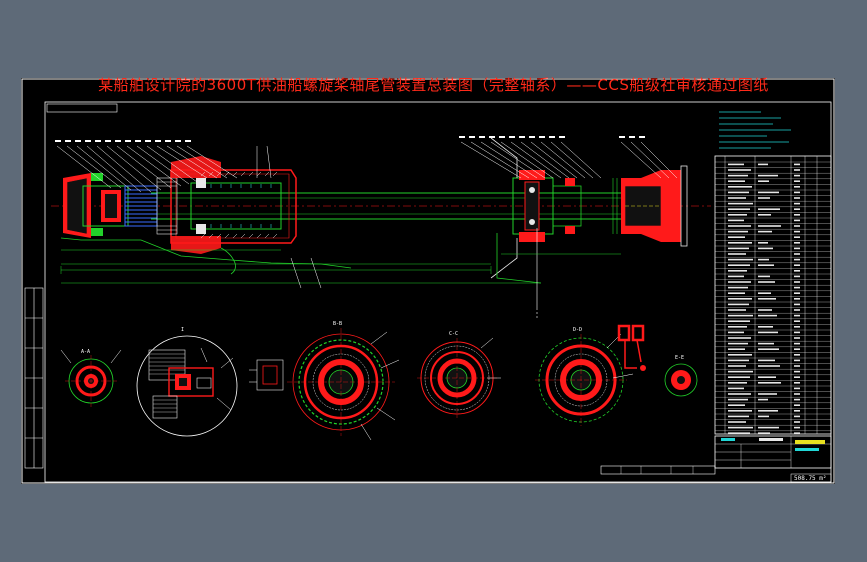 Image resolution: width=867 pixels, height=562 pixels. I want to click on header-tag, so click(82, 108).